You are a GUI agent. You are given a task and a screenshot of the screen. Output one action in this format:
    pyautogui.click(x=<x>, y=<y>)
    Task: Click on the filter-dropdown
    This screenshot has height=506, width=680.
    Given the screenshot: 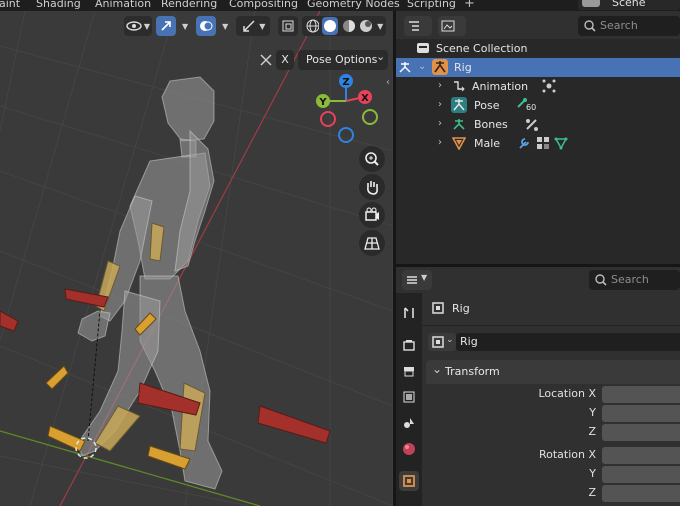 What is the action you would take?
    pyautogui.click(x=452, y=26)
    